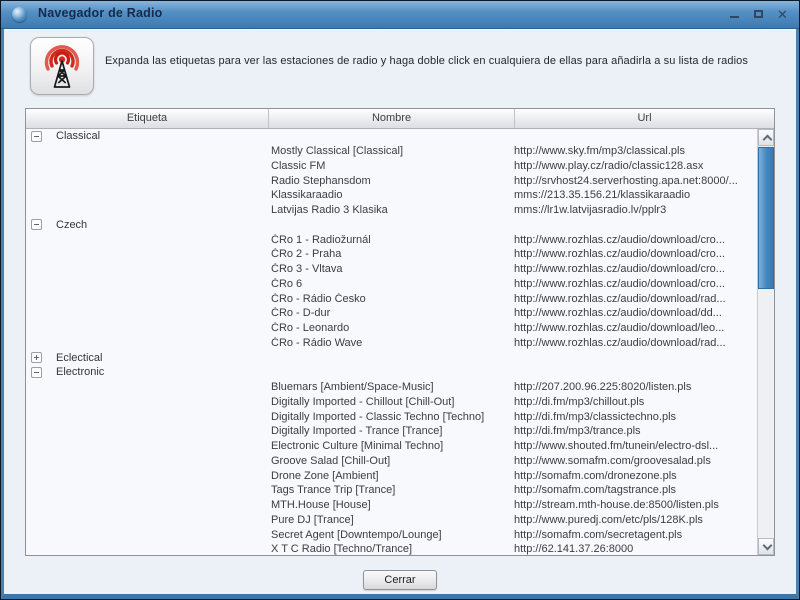 This screenshot has width=800, height=600. I want to click on station-name: ČRo - D-dur, so click(301, 313).